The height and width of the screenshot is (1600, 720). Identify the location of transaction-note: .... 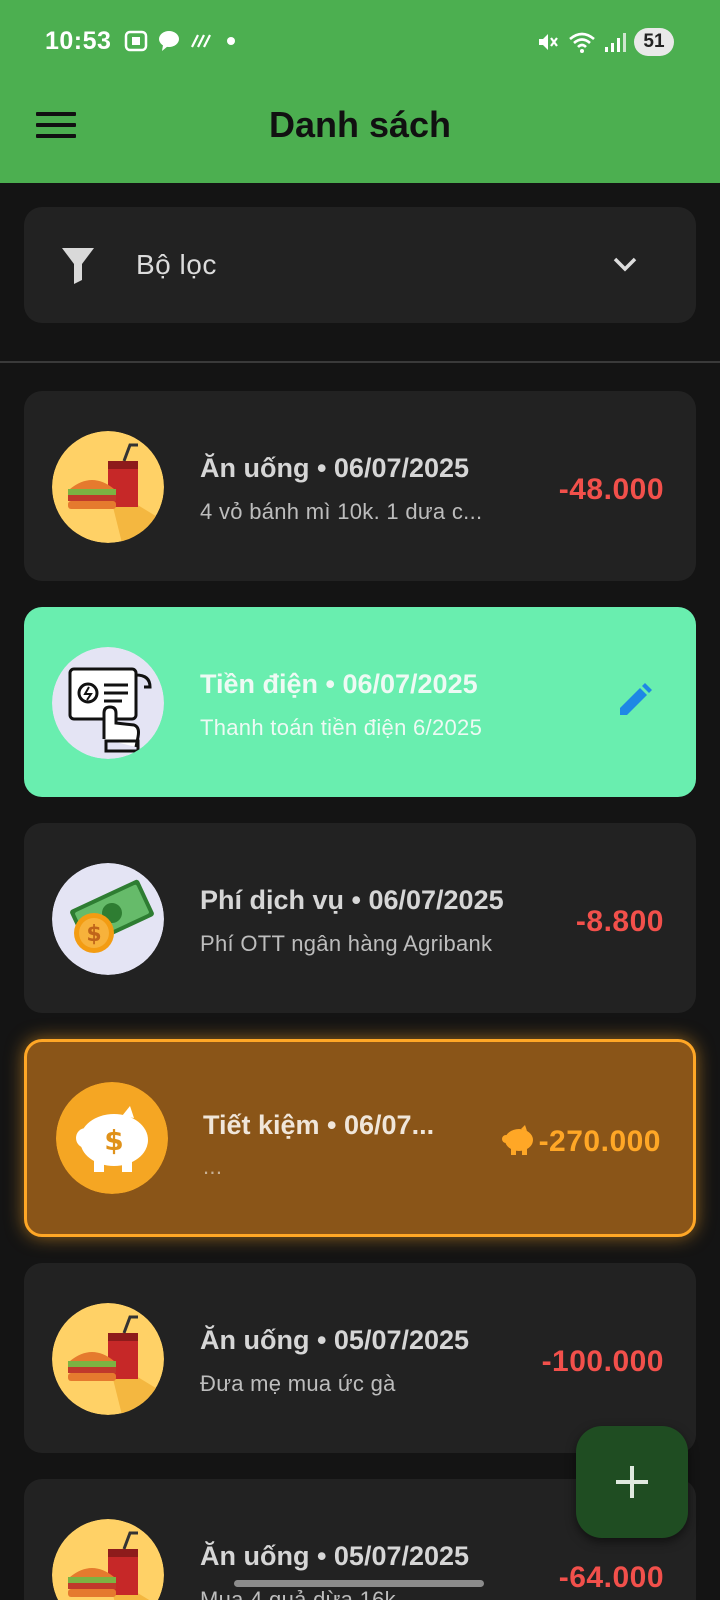
(213, 1166).